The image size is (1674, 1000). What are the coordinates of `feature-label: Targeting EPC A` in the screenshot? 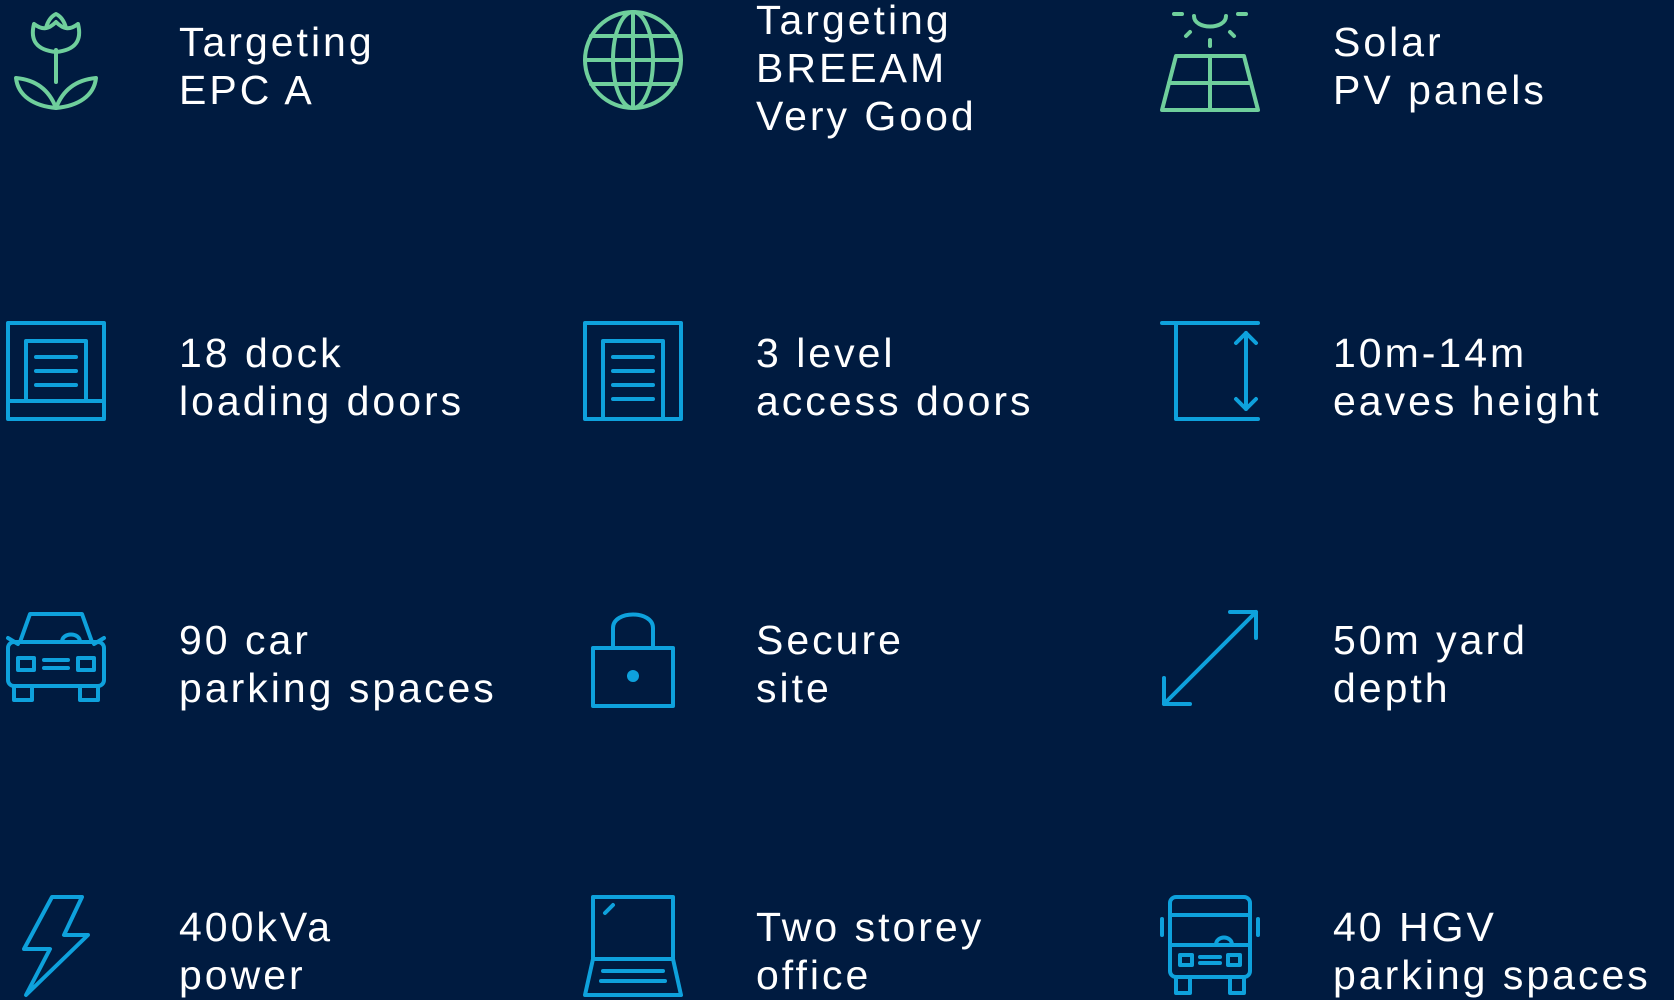 It's located at (277, 66).